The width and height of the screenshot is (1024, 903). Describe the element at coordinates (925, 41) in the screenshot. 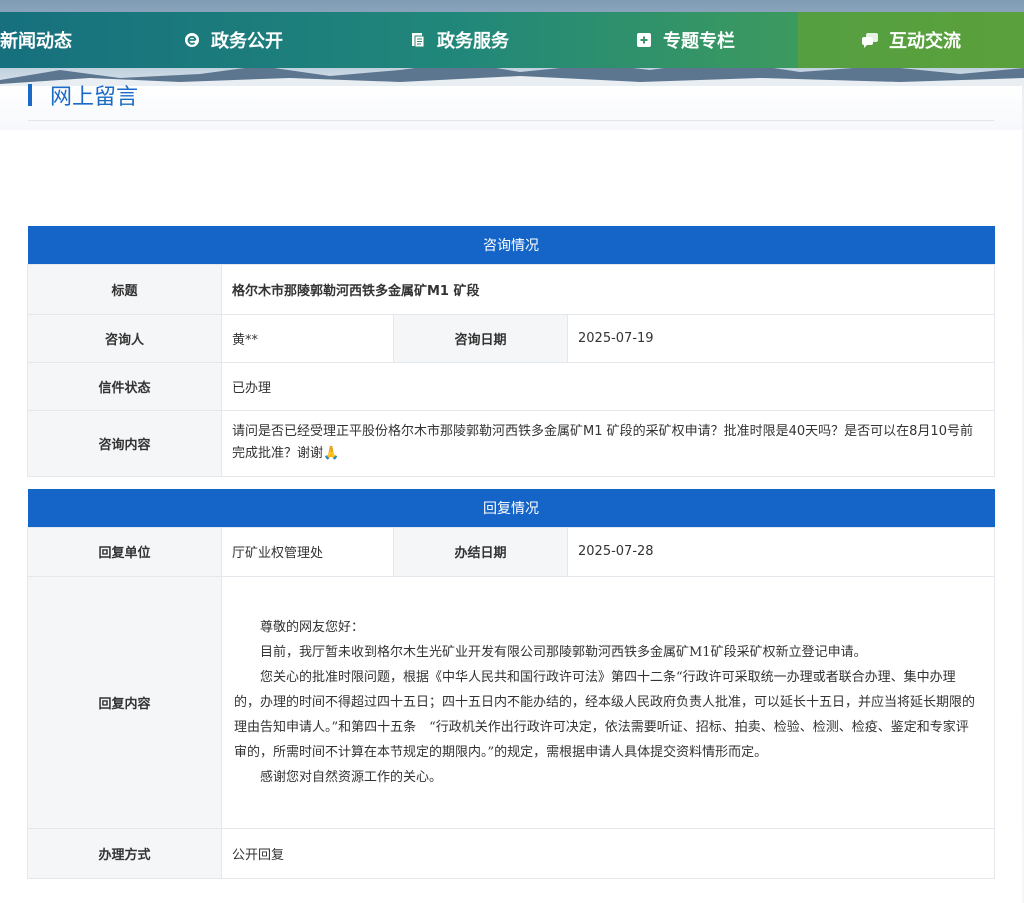

I see `nav-item-label: 互动交流` at that location.